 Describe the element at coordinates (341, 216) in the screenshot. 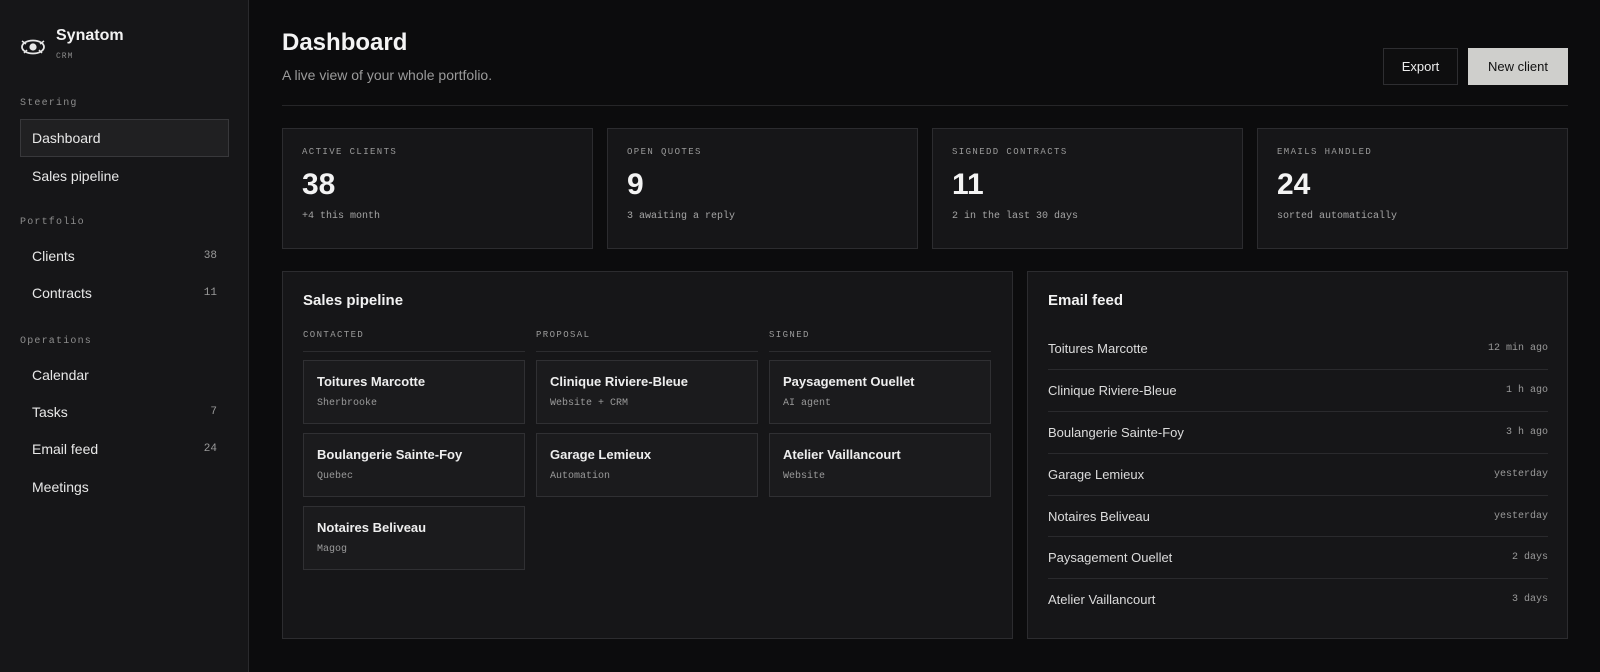

I see `stat-note: +4 this month` at that location.